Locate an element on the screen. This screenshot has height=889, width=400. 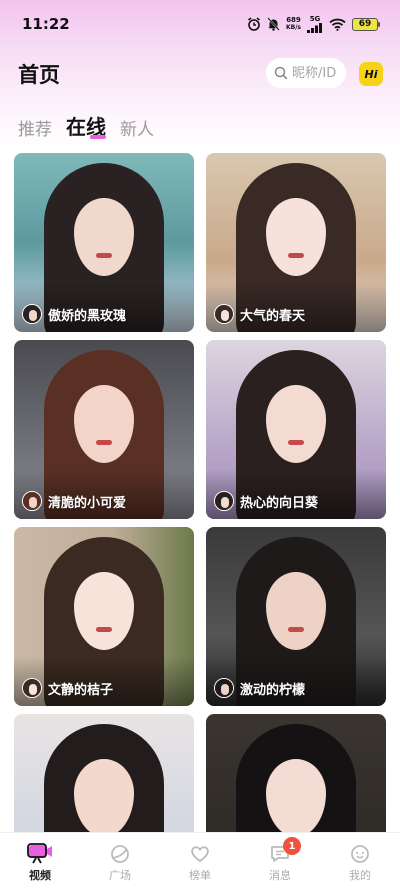
user-card: 激动的柠檬 is located at coordinates (296, 616).